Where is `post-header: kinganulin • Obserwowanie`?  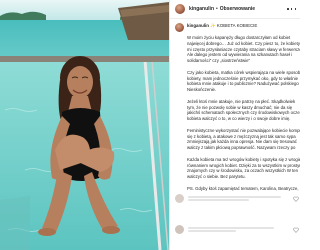
post-header: kinganulin • Obserwowanie is located at coordinates (235, 9).